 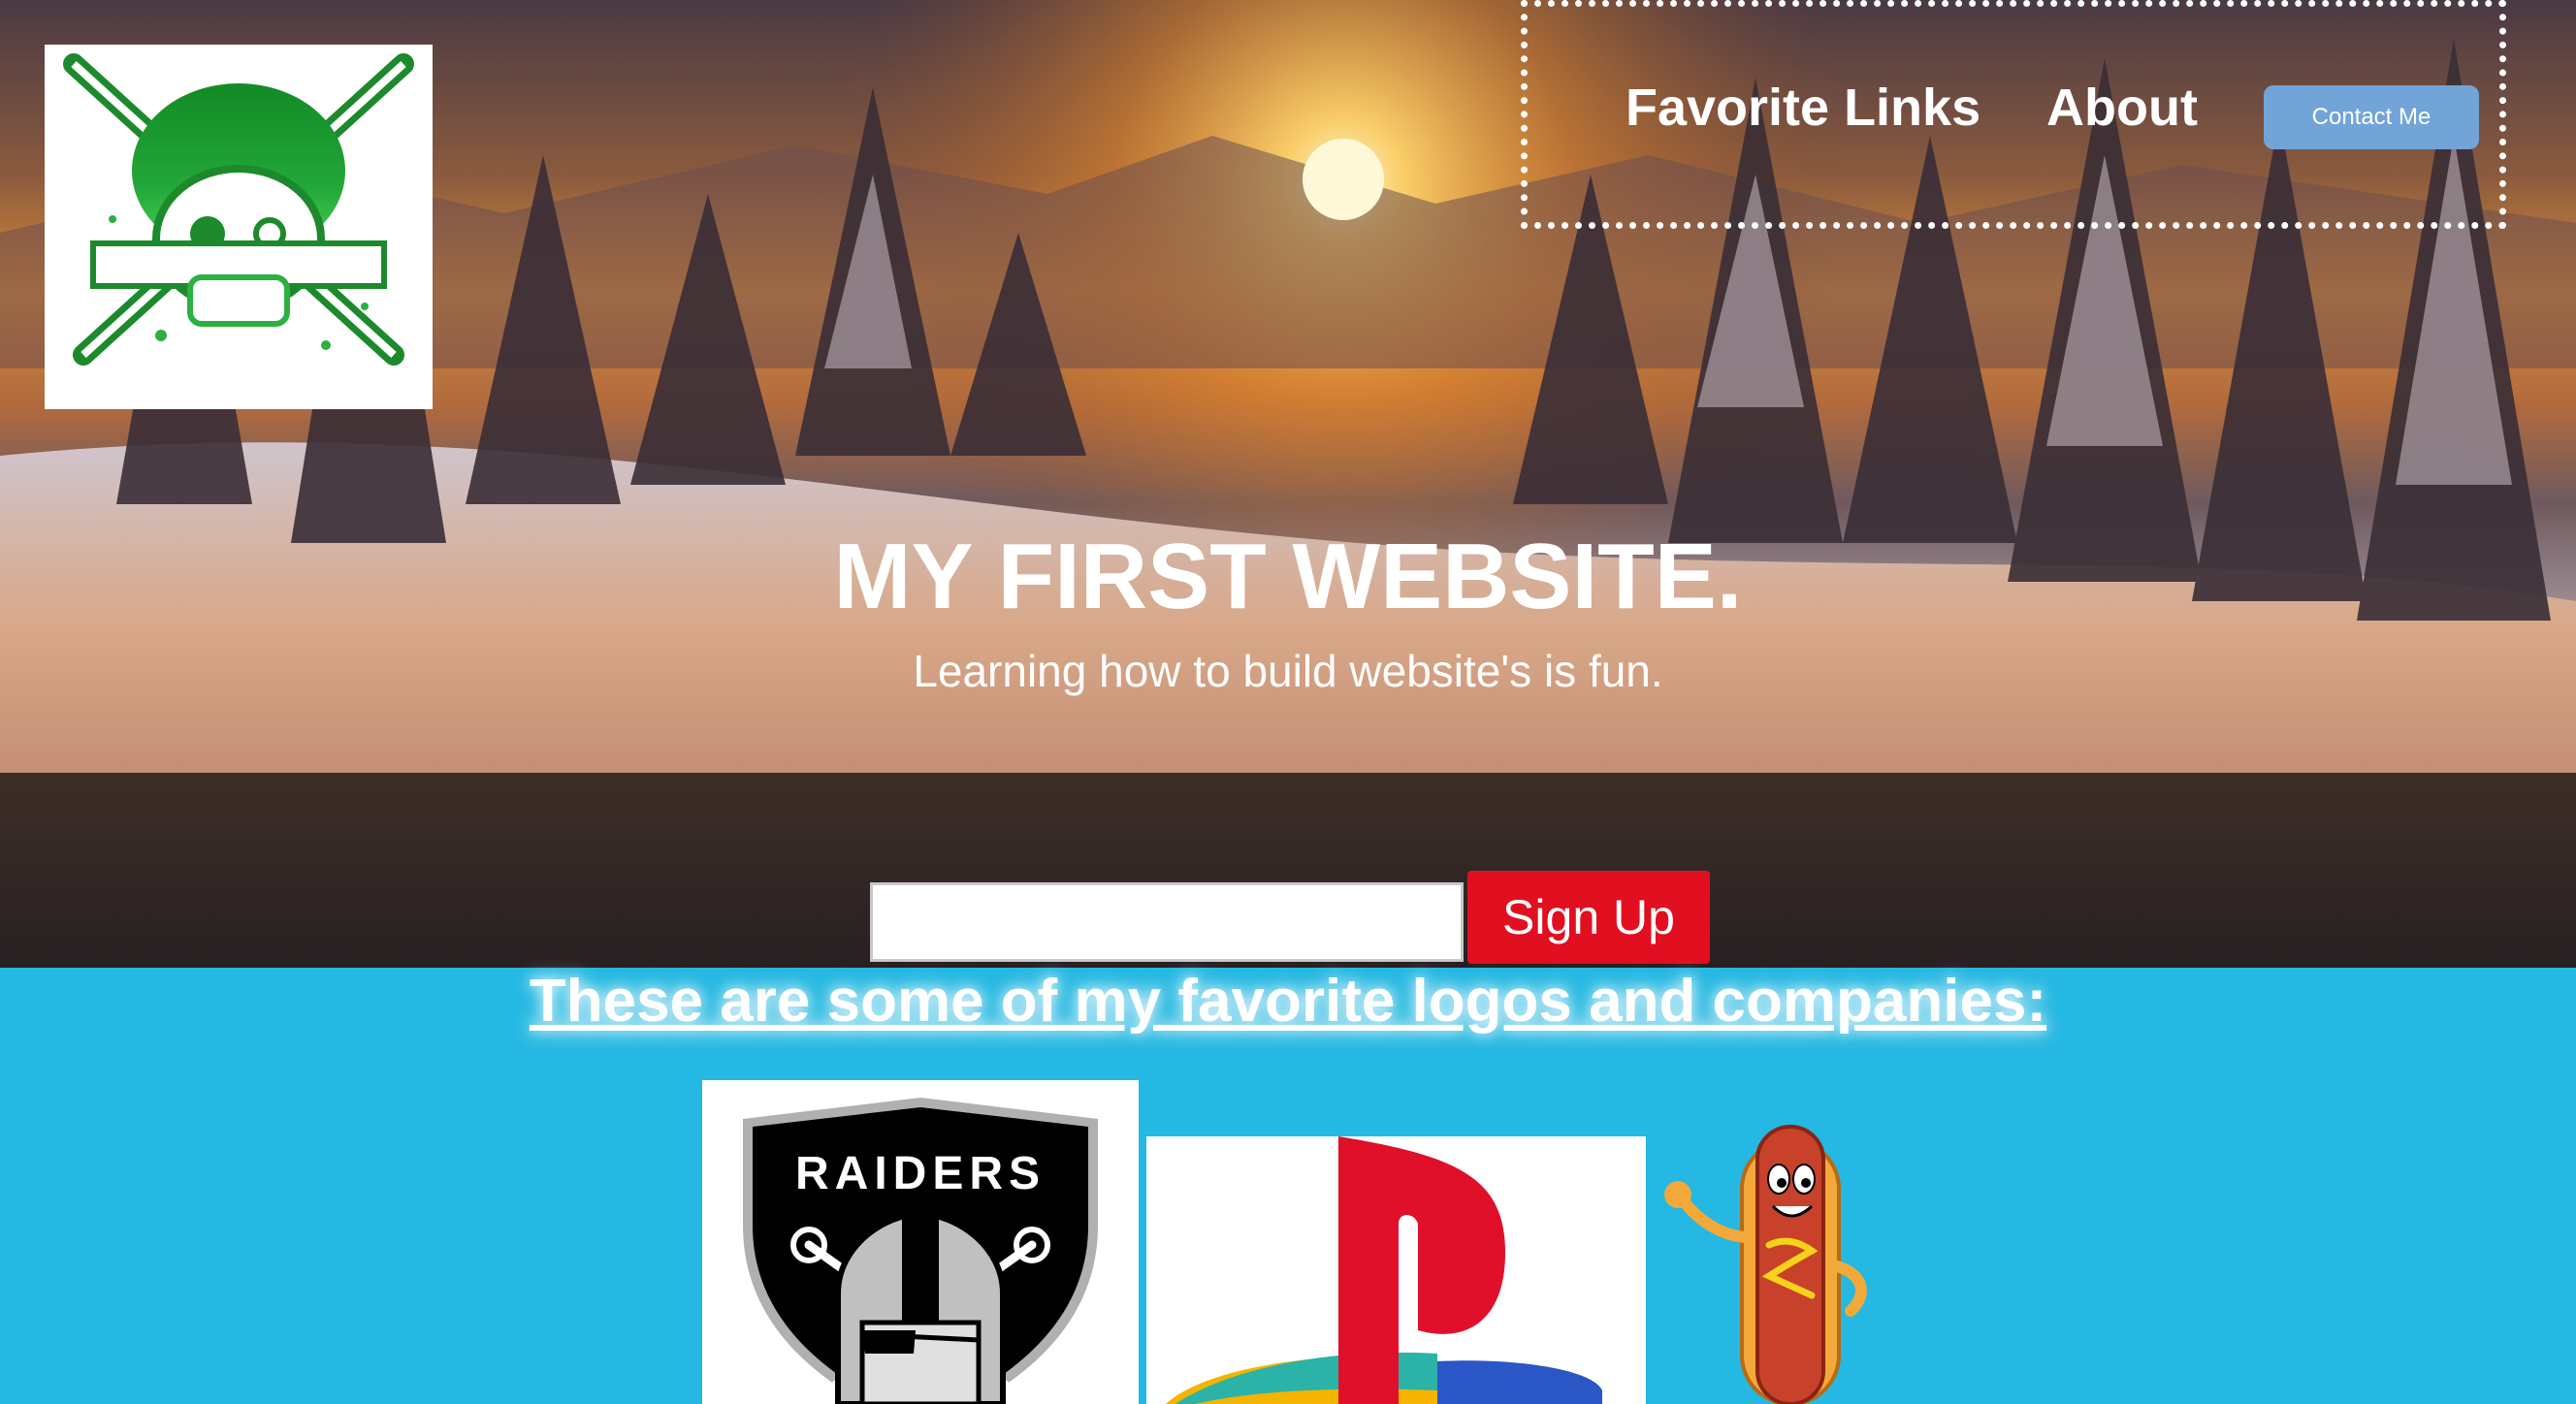 I want to click on contact-me-button: Contact Me, so click(x=2371, y=117).